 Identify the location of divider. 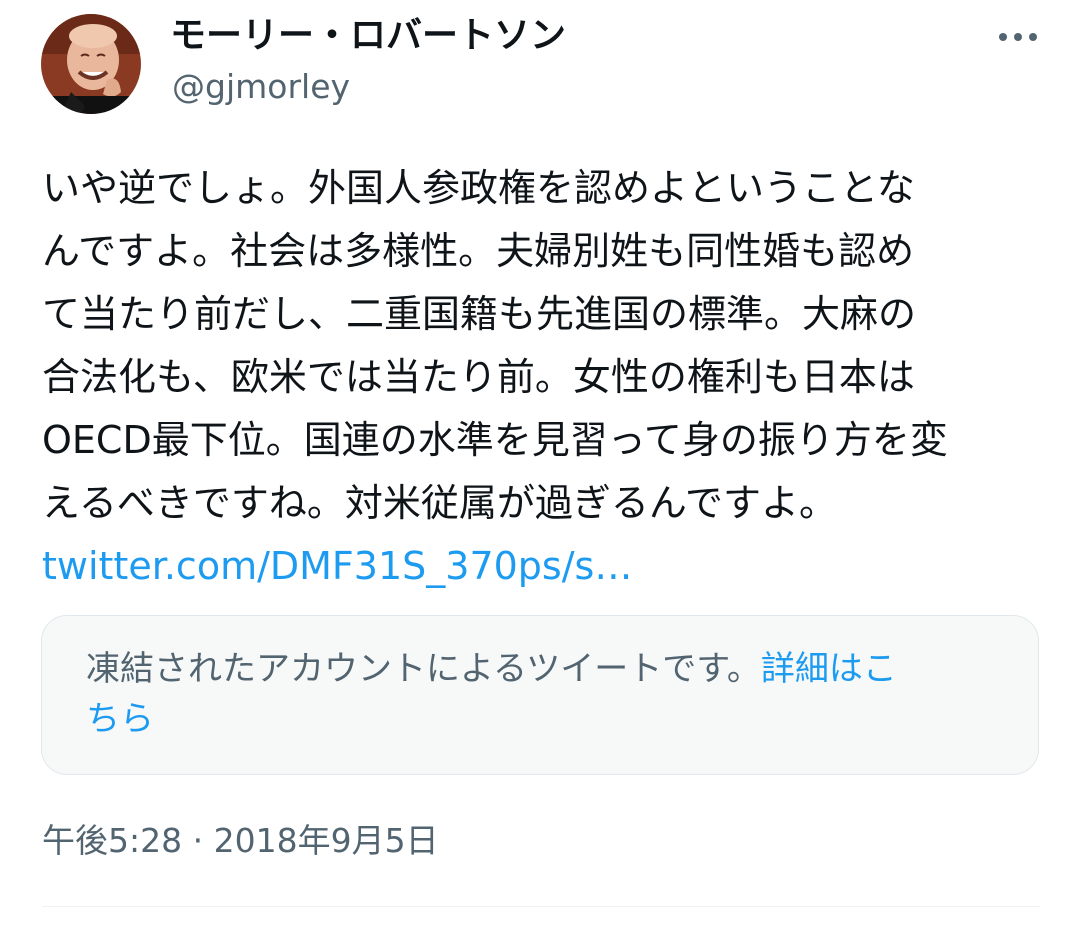
(541, 906).